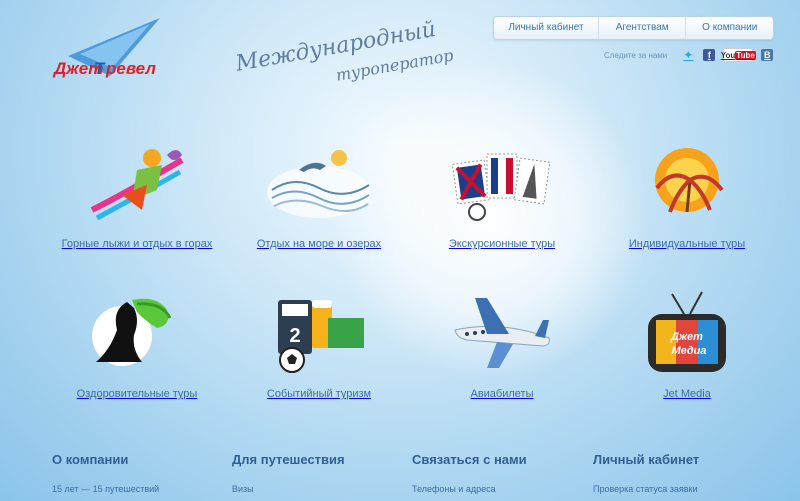  I want to click on tv-text-2: Медиа, so click(688, 351).